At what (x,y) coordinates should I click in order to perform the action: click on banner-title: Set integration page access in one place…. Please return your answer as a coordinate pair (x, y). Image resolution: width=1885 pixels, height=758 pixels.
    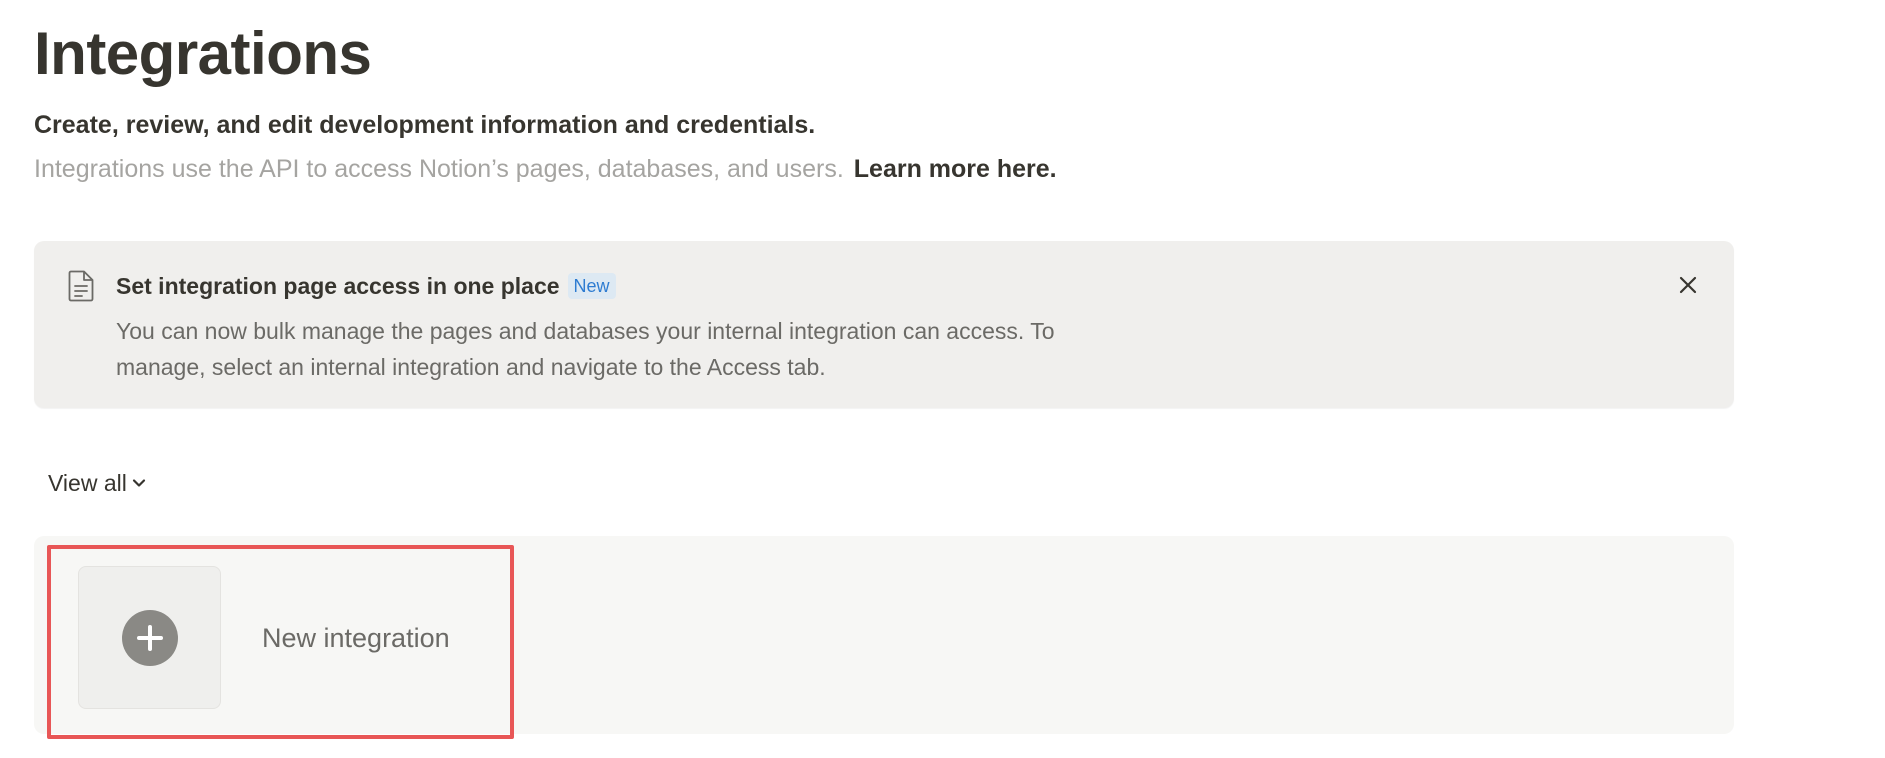
    Looking at the image, I should click on (366, 286).